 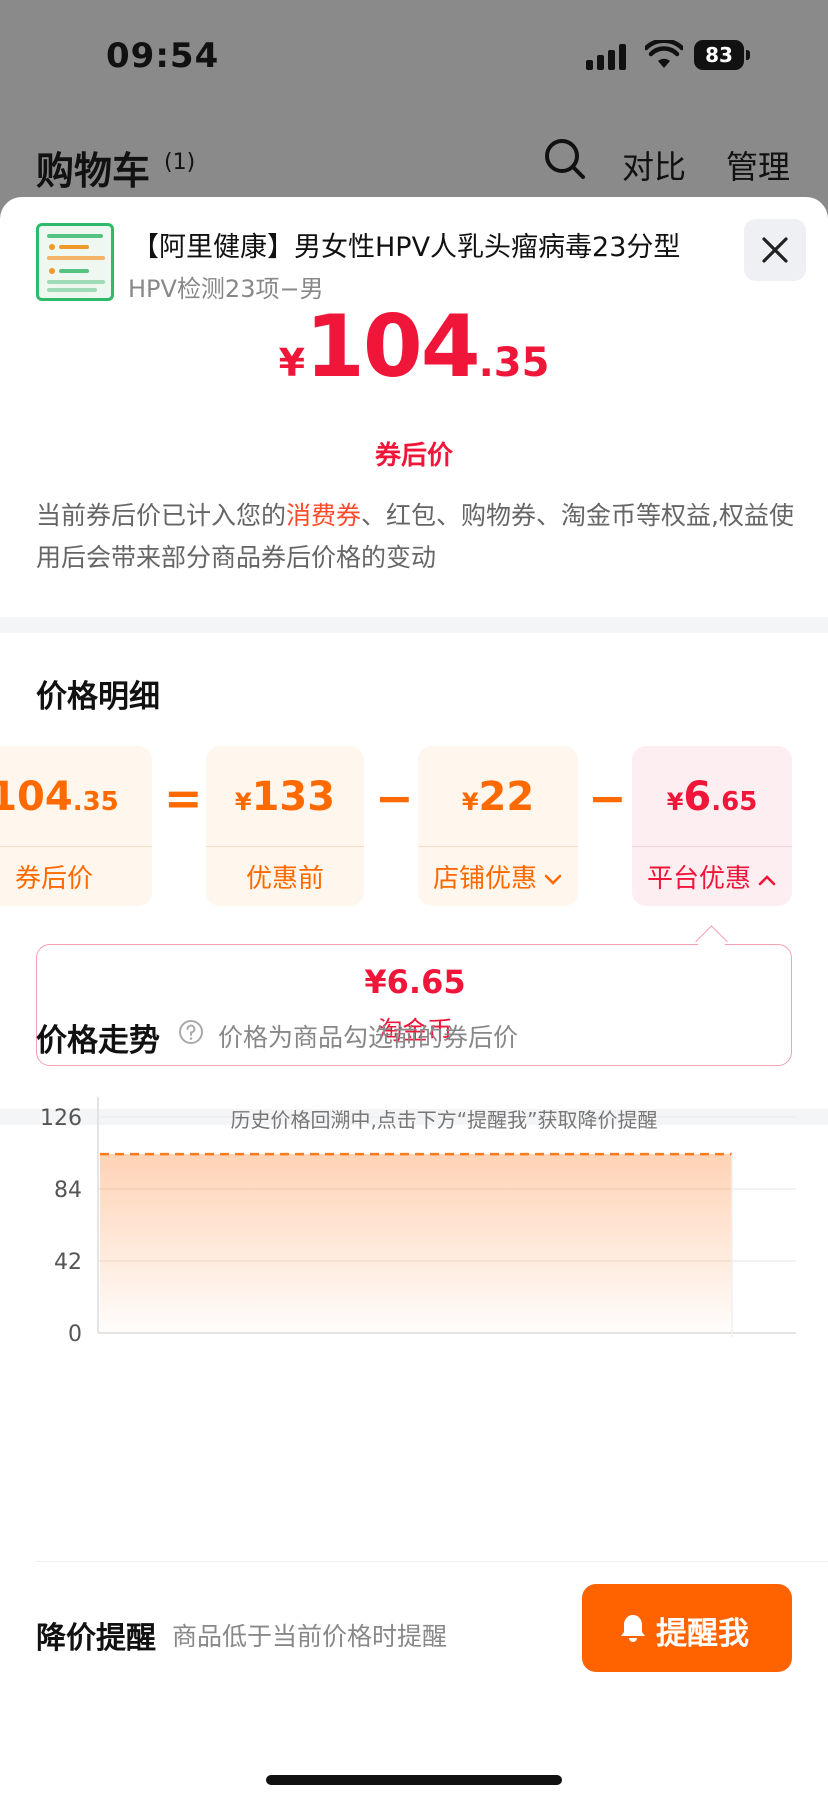 I want to click on price-trend-chart: 126 84 42 0 历史价格回溯中,点击下方“提醒我”获取降价提醒, so click(x=418, y=1222).